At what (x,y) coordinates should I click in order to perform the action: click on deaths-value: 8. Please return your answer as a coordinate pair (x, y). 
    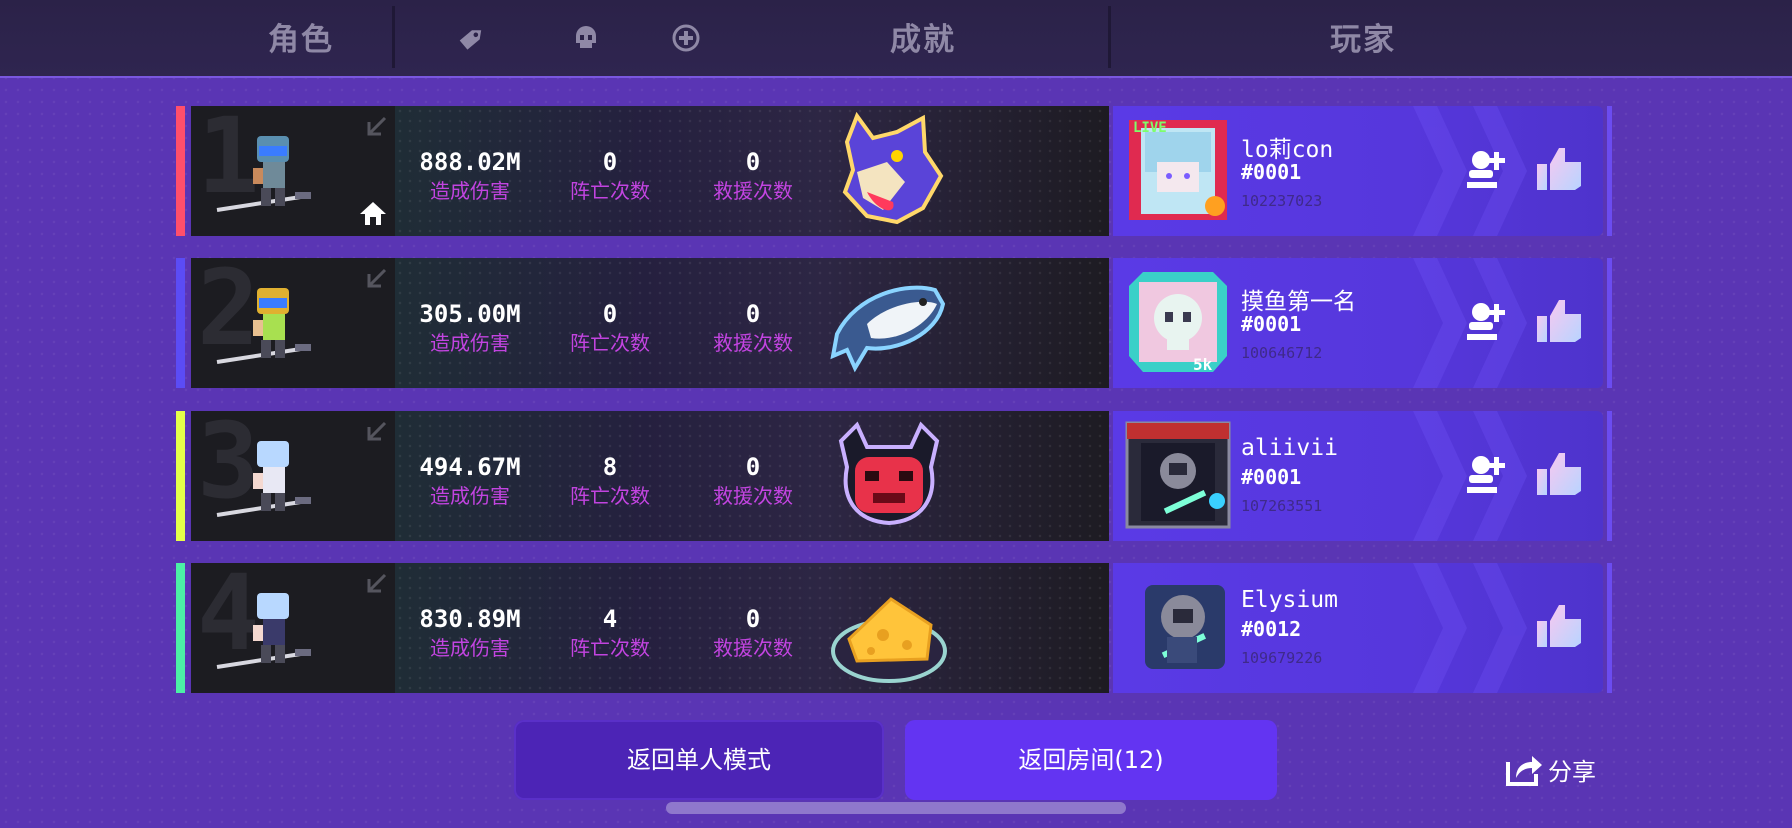
    Looking at the image, I should click on (610, 467).